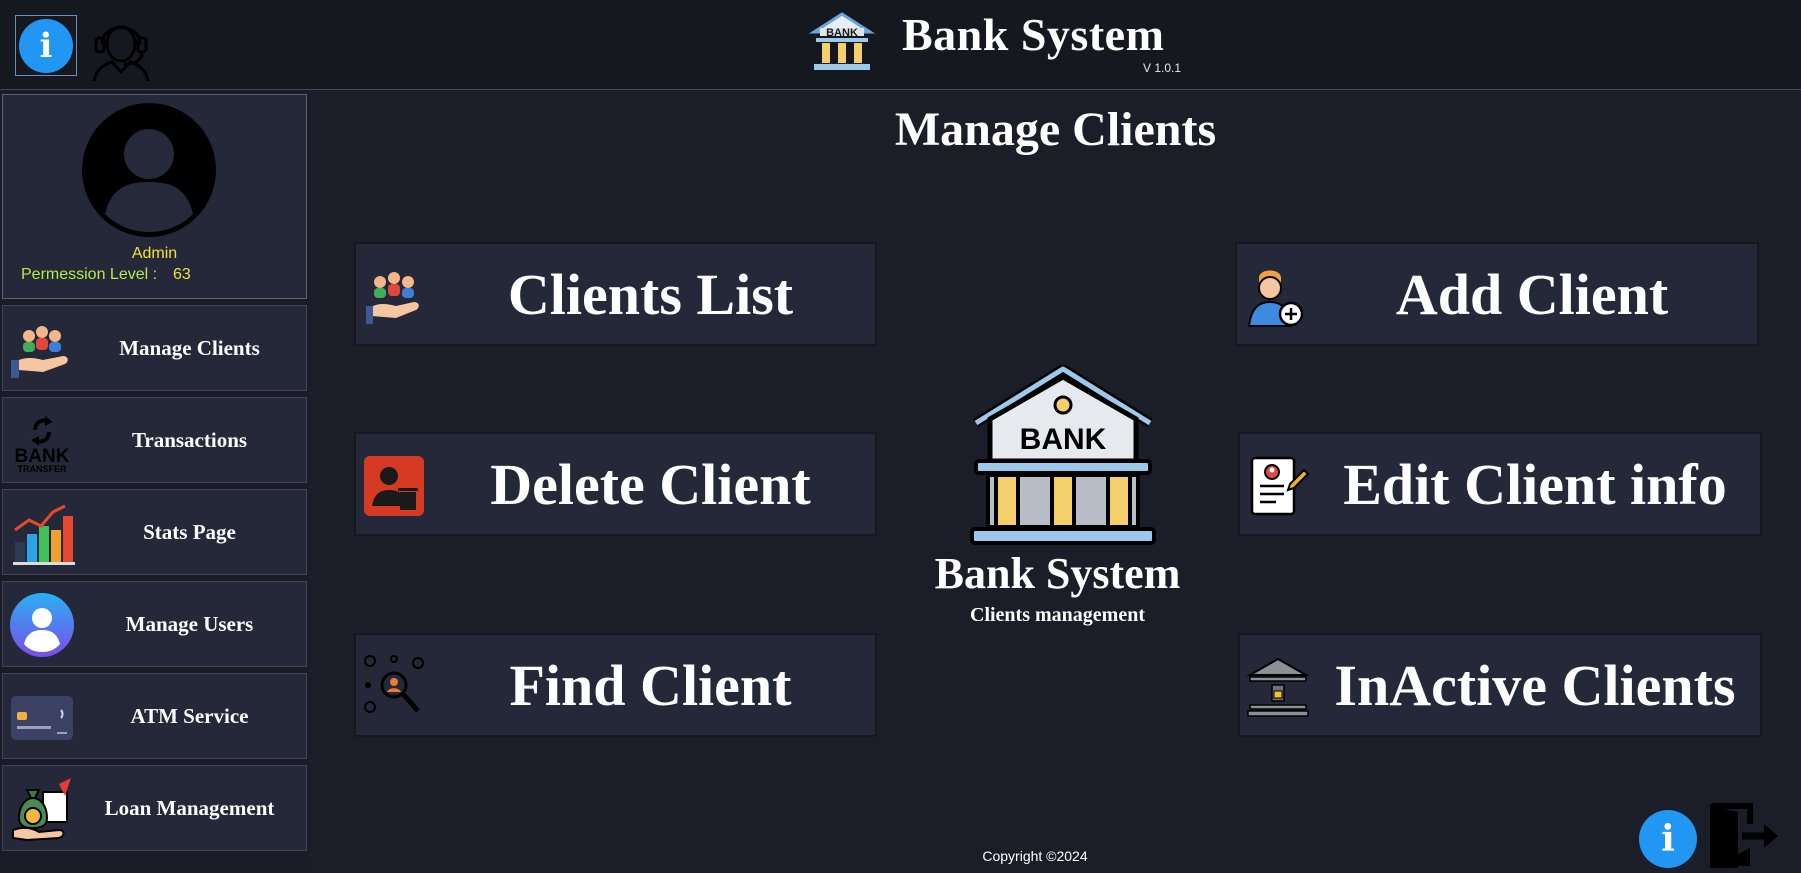 The width and height of the screenshot is (1801, 873). I want to click on sidebar-item-label: Transactions, so click(189, 439).